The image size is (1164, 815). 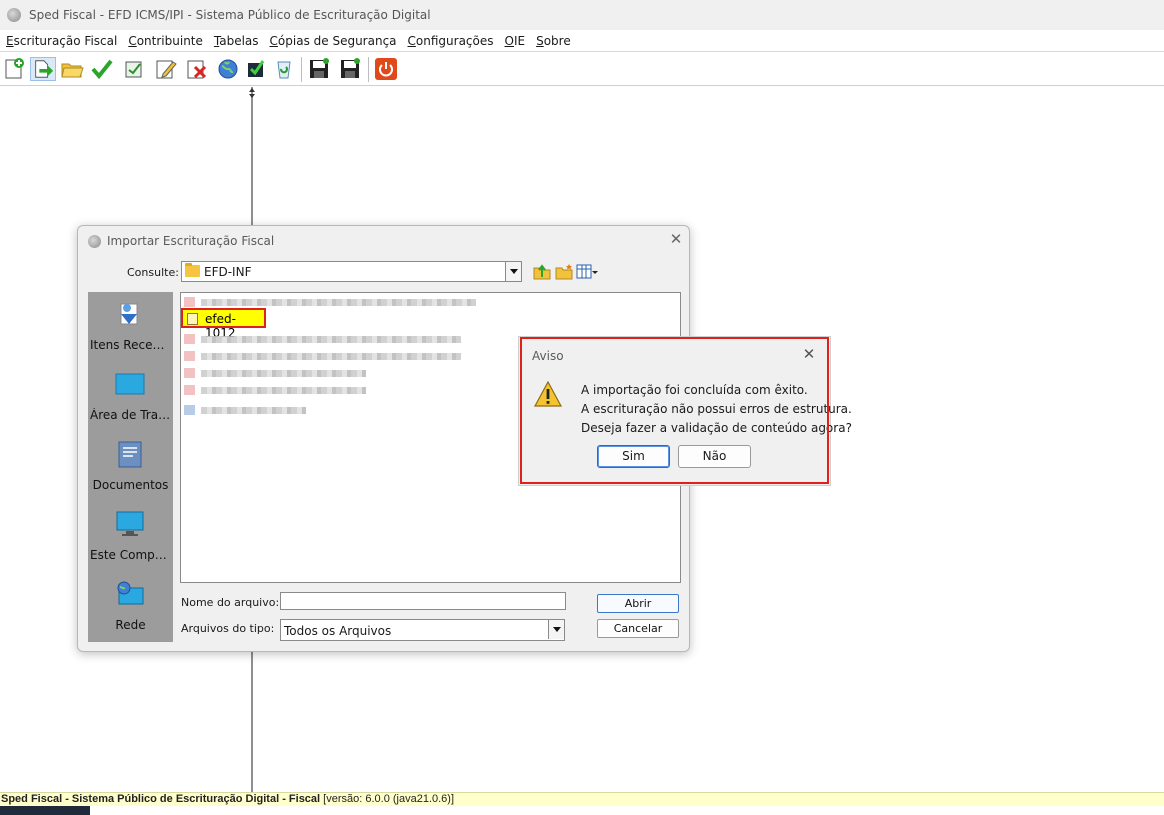 What do you see at coordinates (319, 69) in the screenshot?
I see `save-backup-icon` at bounding box center [319, 69].